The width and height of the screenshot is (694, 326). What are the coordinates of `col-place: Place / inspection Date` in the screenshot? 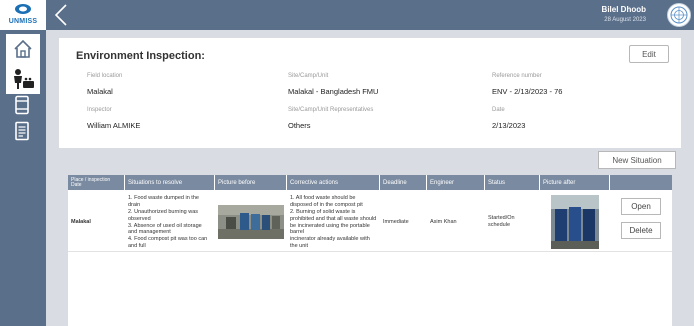 It's located at (96, 182).